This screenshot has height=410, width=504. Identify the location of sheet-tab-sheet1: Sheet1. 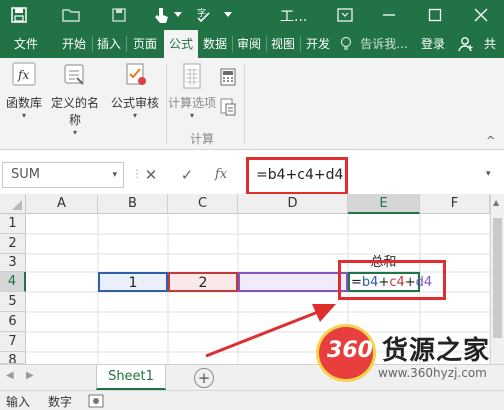
(131, 377).